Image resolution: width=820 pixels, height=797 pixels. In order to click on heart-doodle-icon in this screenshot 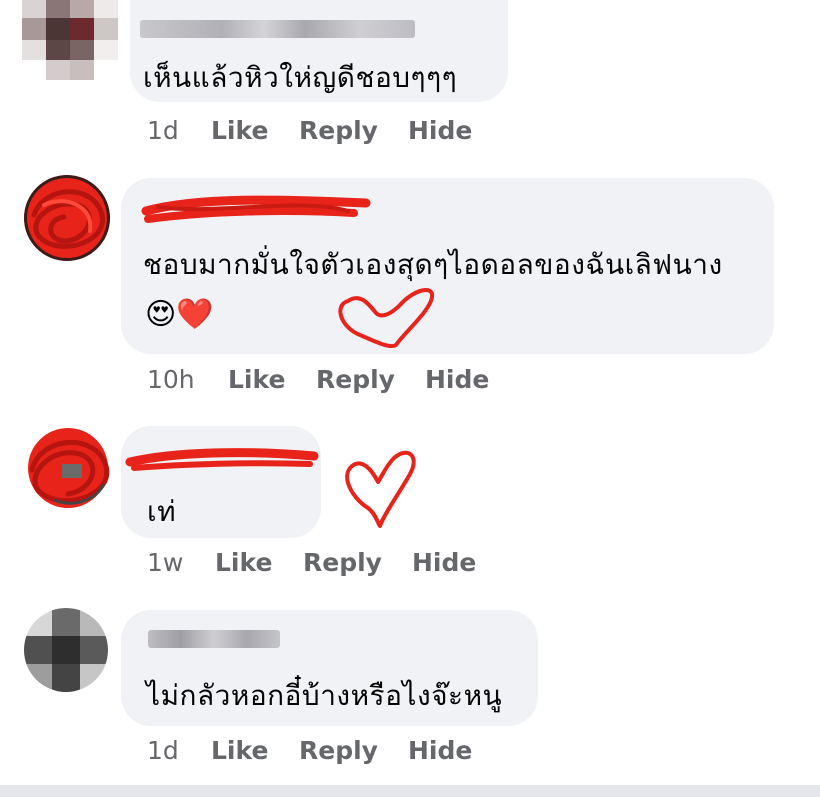, I will do `click(380, 489)`.